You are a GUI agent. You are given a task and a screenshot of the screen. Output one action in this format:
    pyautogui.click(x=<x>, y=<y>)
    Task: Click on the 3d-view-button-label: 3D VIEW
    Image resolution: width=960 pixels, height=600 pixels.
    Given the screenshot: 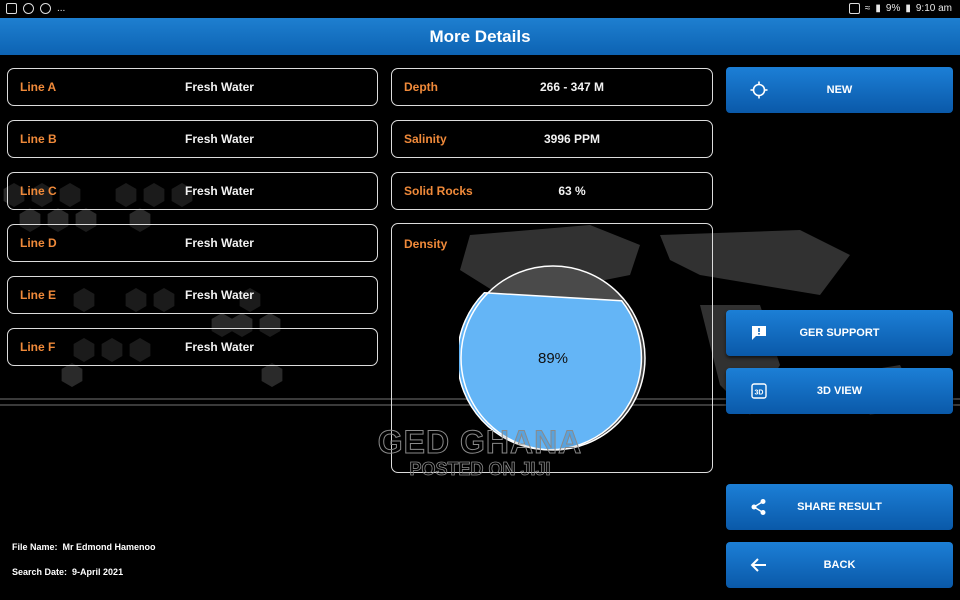 What is the action you would take?
    pyautogui.click(x=839, y=391)
    